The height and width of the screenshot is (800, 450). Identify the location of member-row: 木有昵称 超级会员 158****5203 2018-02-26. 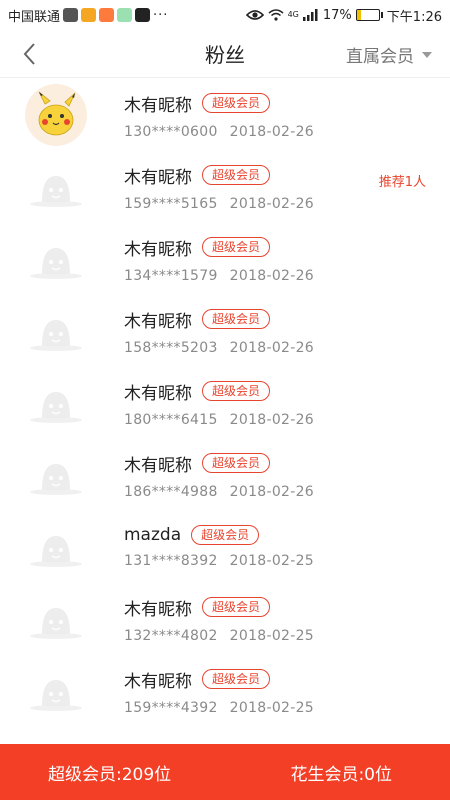
(225, 331).